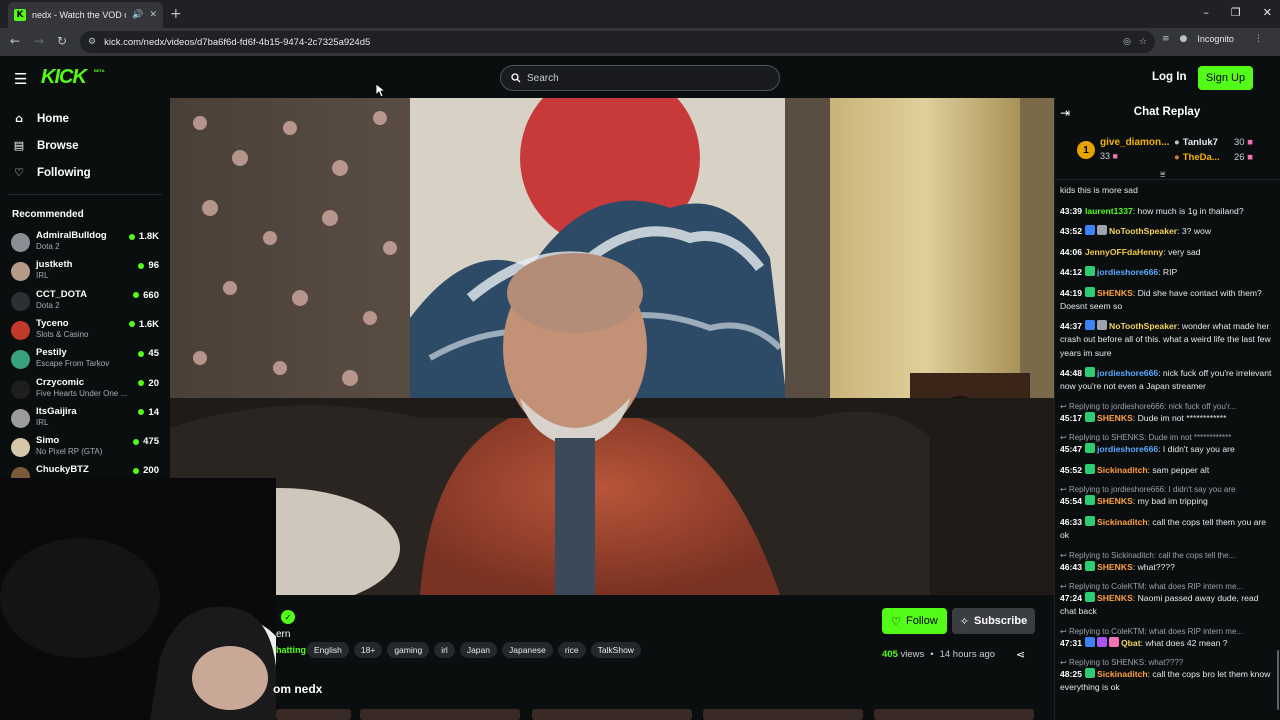  Describe the element at coordinates (1168, 272) in the screenshot. I see `message-text: : RIP` at that location.